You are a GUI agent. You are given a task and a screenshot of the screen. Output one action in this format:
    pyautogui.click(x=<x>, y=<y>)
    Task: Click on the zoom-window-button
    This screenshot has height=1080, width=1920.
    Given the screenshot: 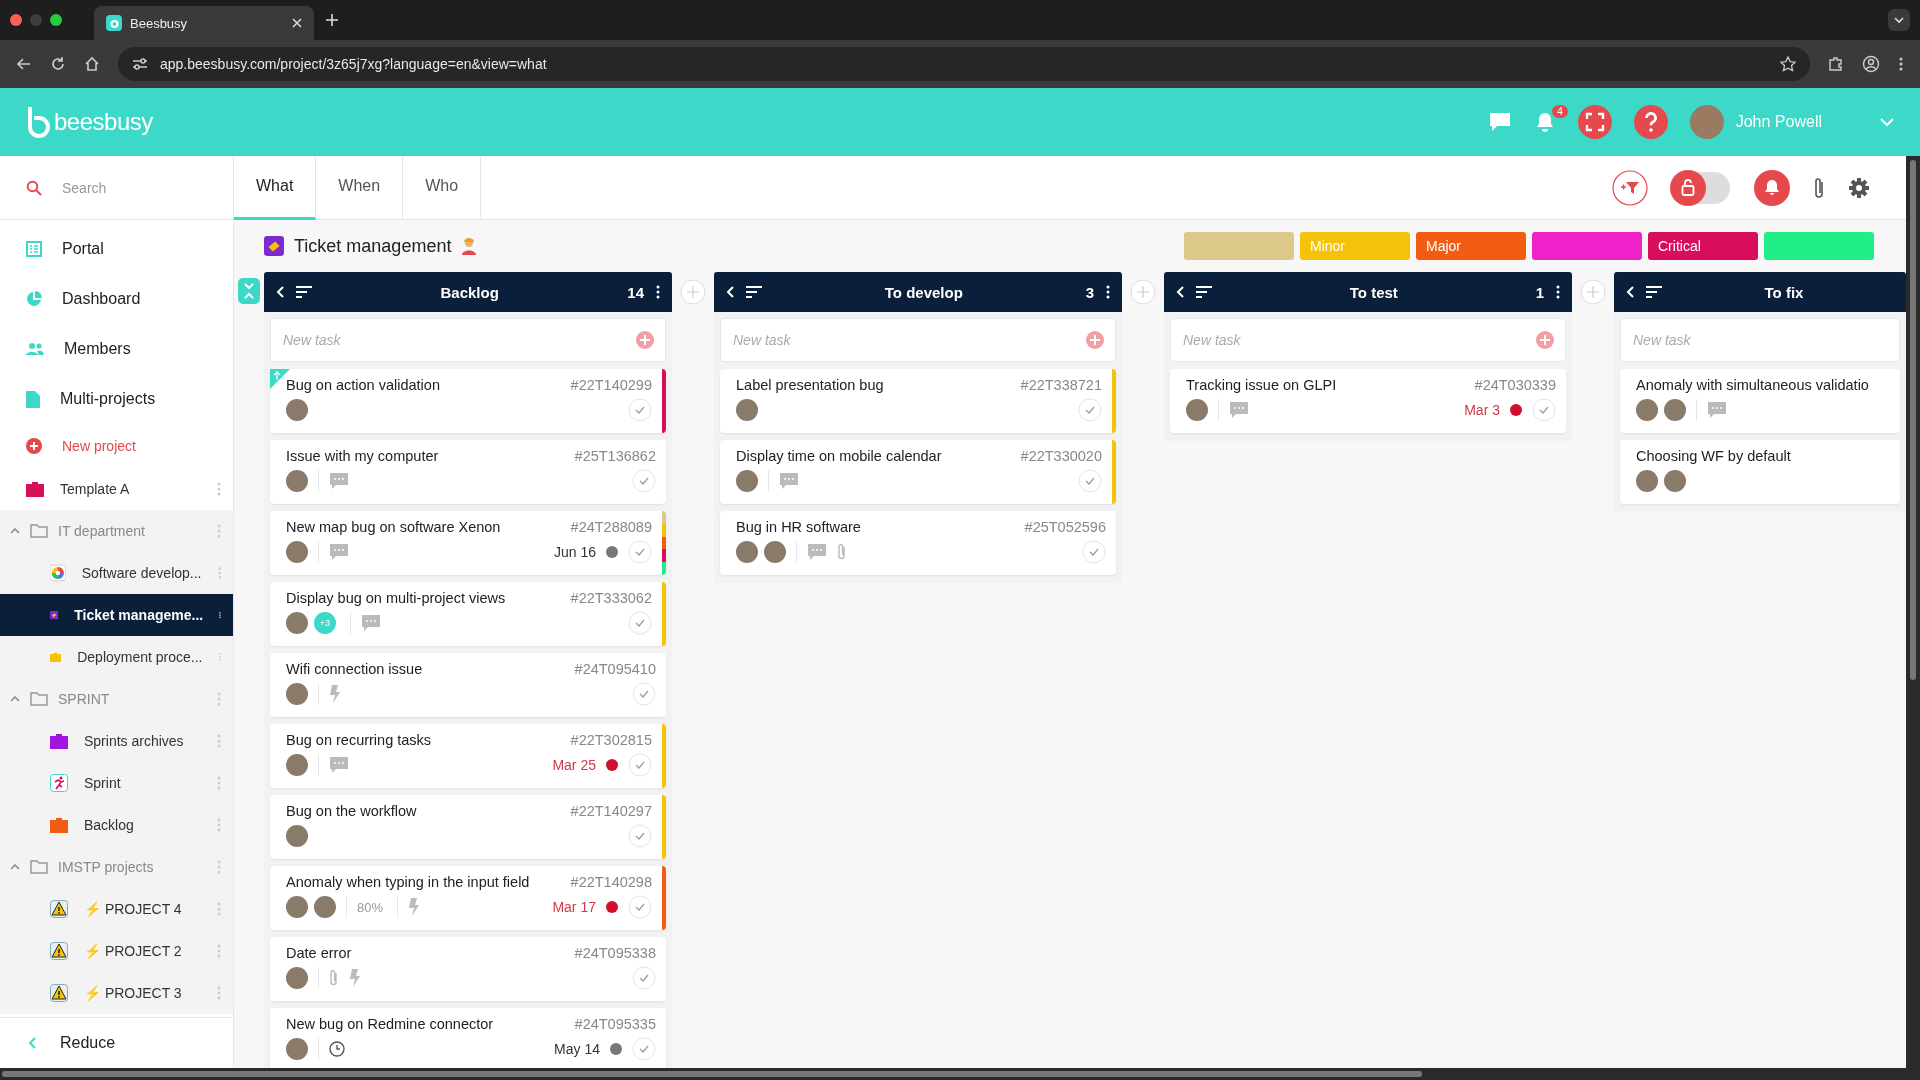 What is the action you would take?
    pyautogui.click(x=56, y=20)
    